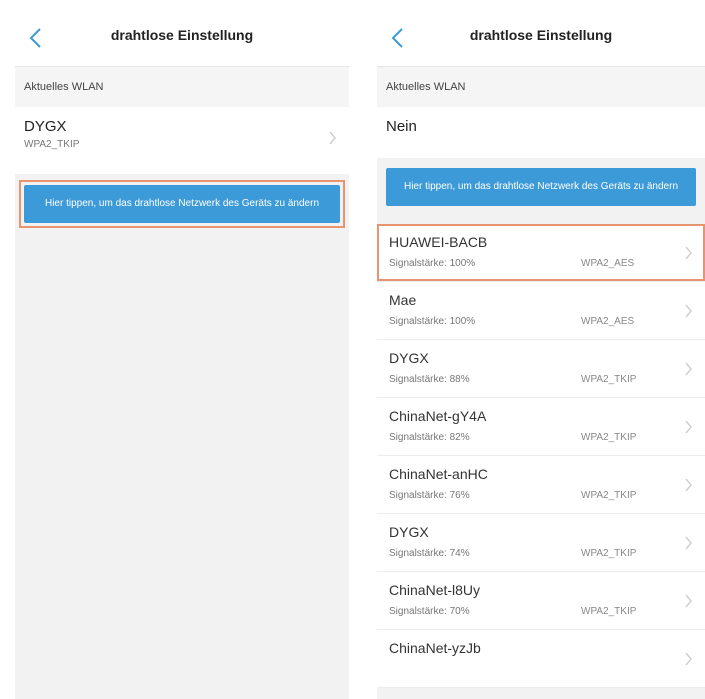 This screenshot has width=705, height=699. What do you see at coordinates (429, 495) in the screenshot?
I see `network-signal: Signalstärke: 76%` at bounding box center [429, 495].